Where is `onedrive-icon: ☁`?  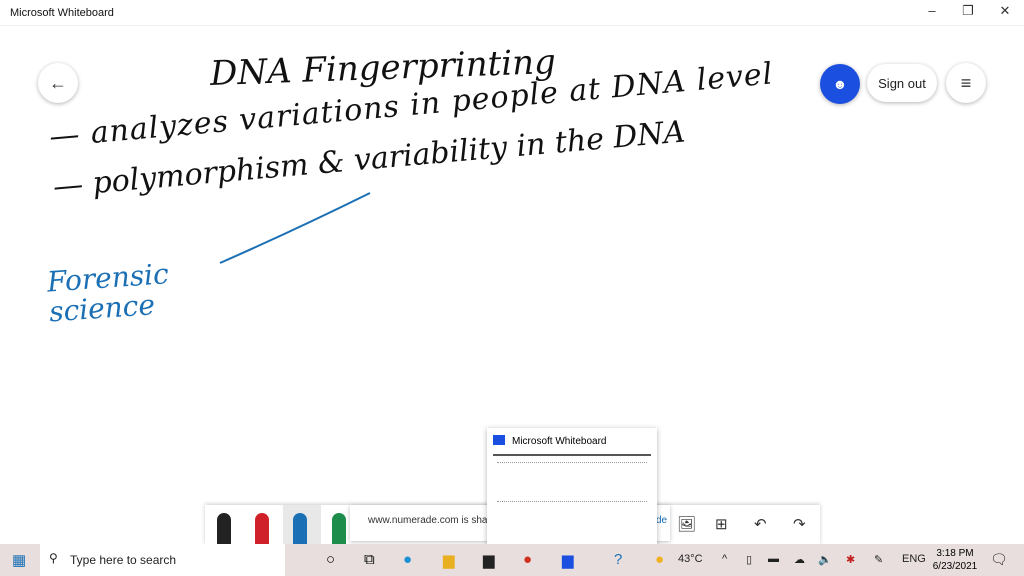 onedrive-icon: ☁ is located at coordinates (799, 559).